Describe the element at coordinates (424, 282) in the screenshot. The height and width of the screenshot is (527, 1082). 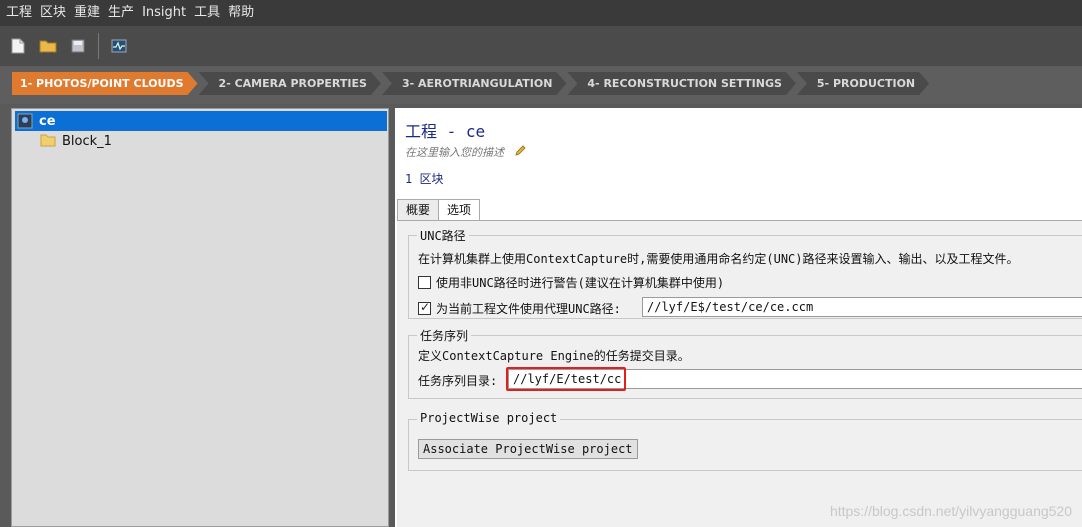
I see `unc-warn-checkbox` at that location.